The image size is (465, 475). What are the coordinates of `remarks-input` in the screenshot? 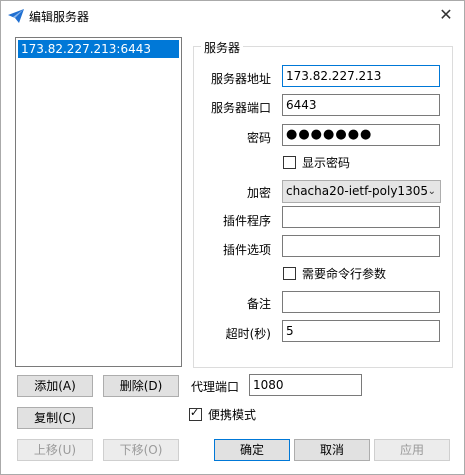 It's located at (361, 302).